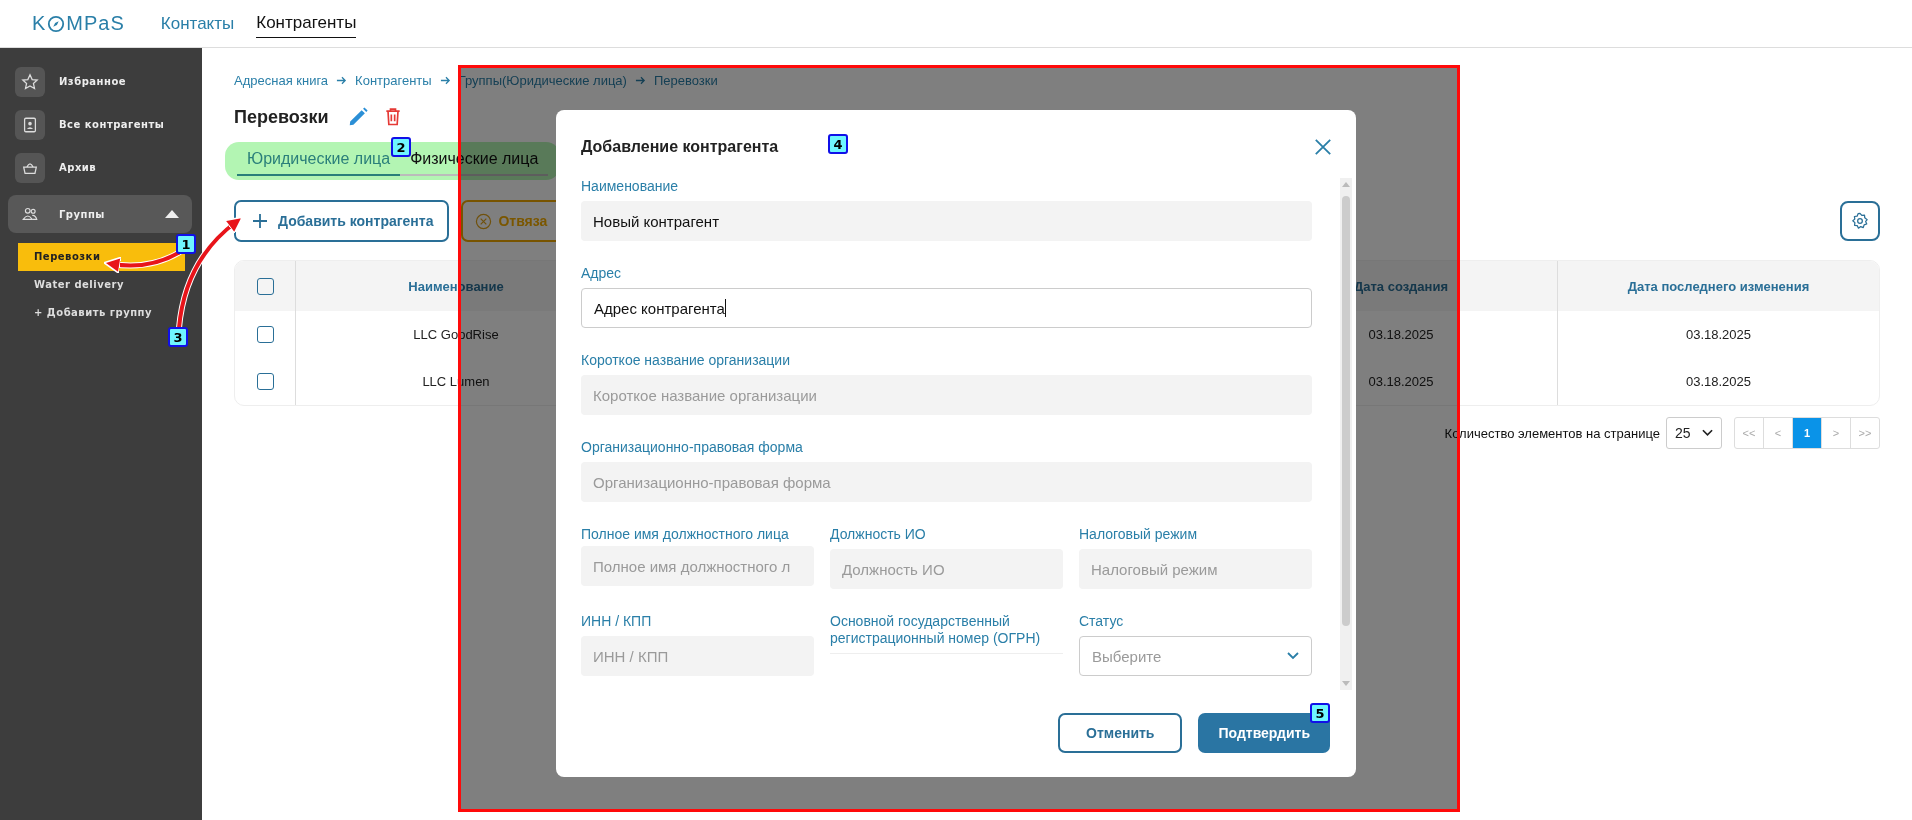  I want to click on step-badge: 4, so click(838, 144).